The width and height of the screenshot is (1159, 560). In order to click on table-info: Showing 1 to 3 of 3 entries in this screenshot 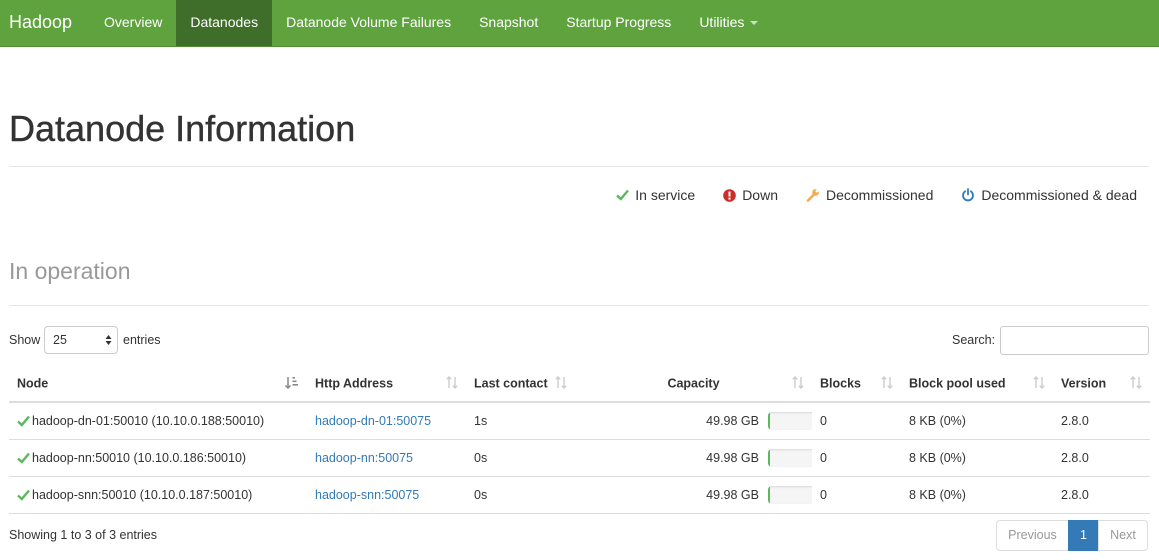, I will do `click(83, 535)`.